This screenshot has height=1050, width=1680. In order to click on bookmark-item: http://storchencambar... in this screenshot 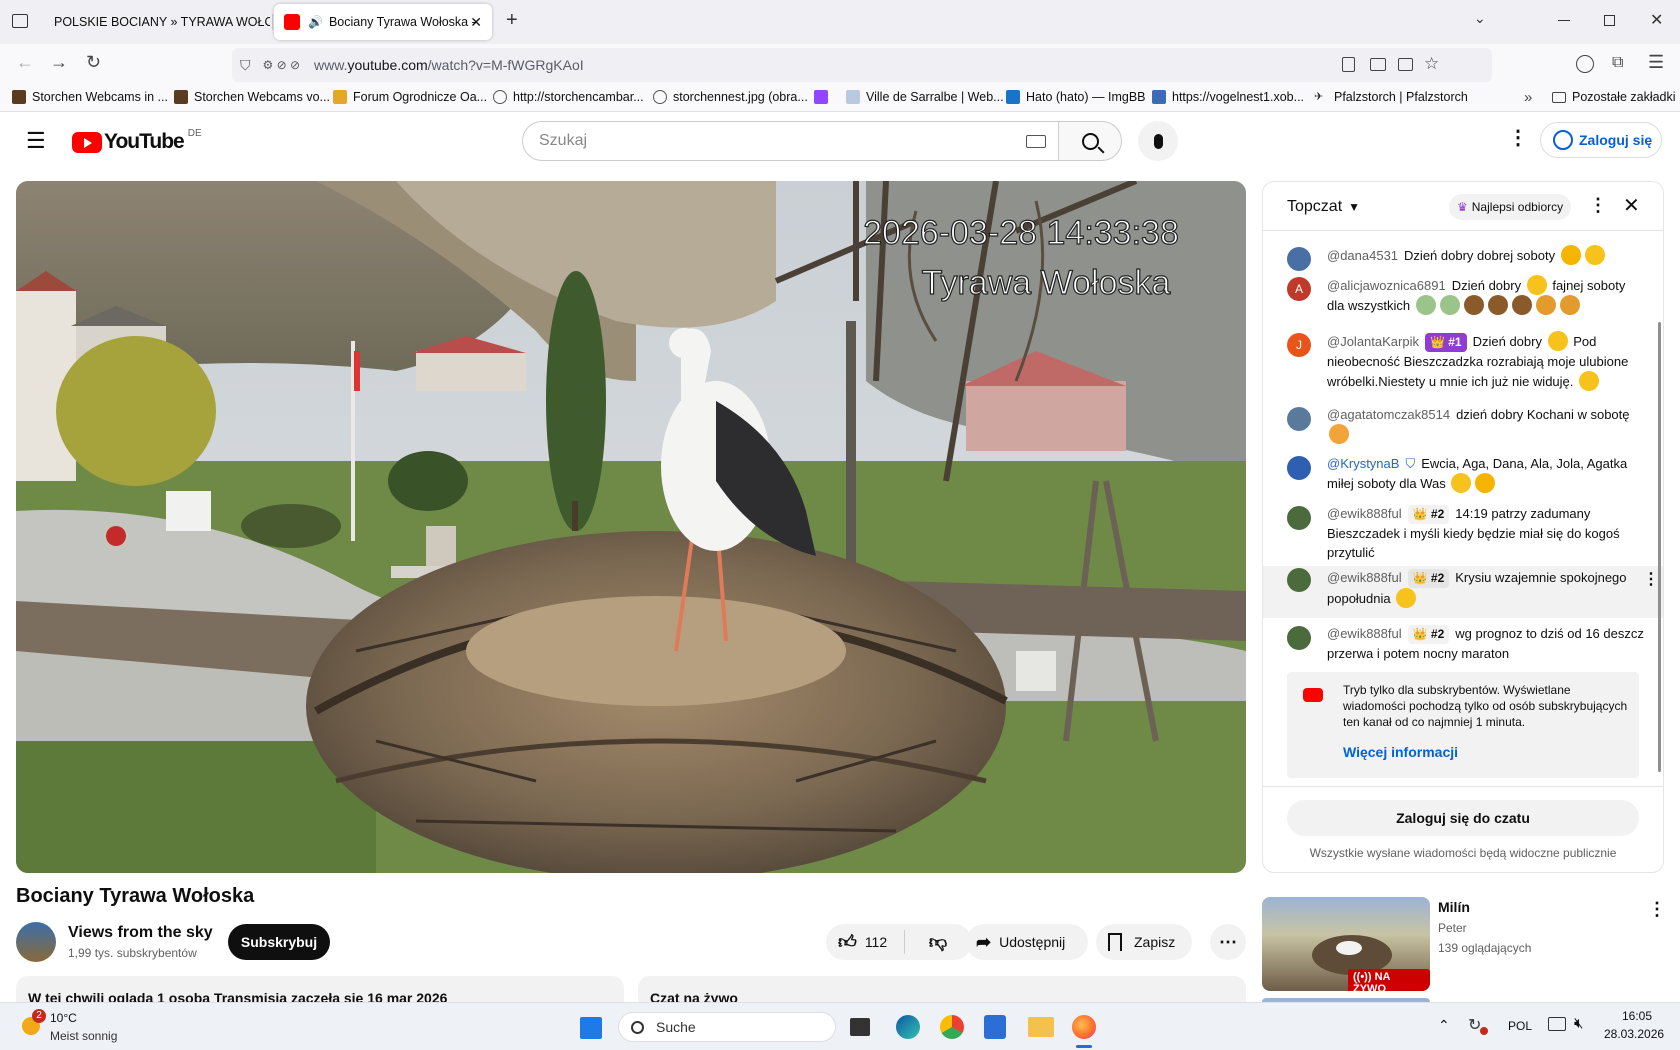, I will do `click(568, 97)`.